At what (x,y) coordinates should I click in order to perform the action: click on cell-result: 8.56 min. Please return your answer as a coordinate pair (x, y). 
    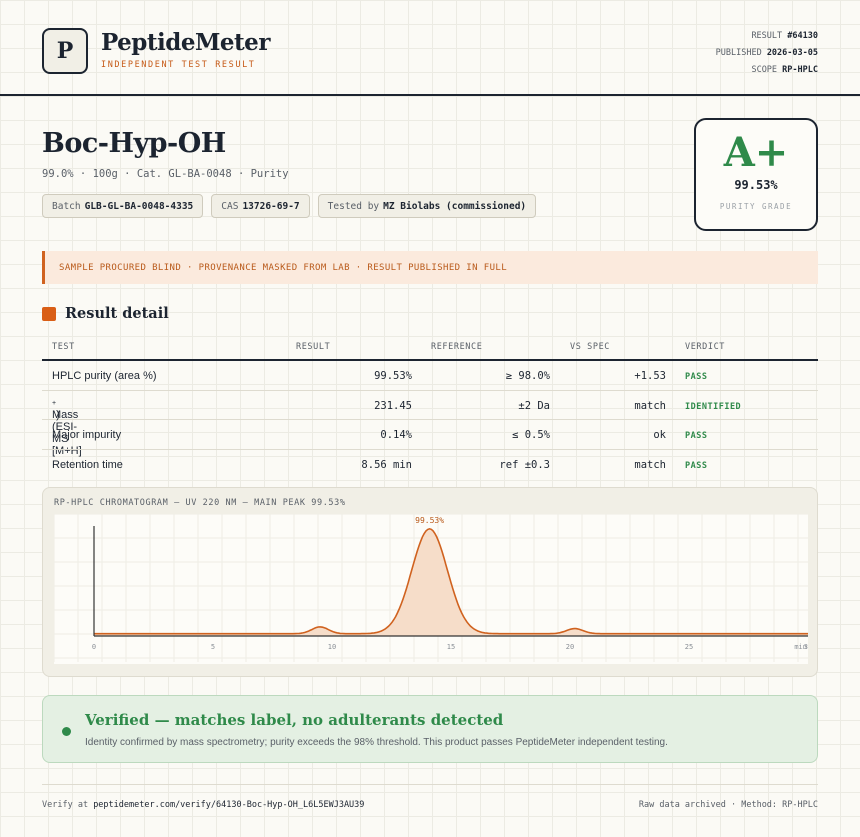
    Looking at the image, I should click on (386, 464).